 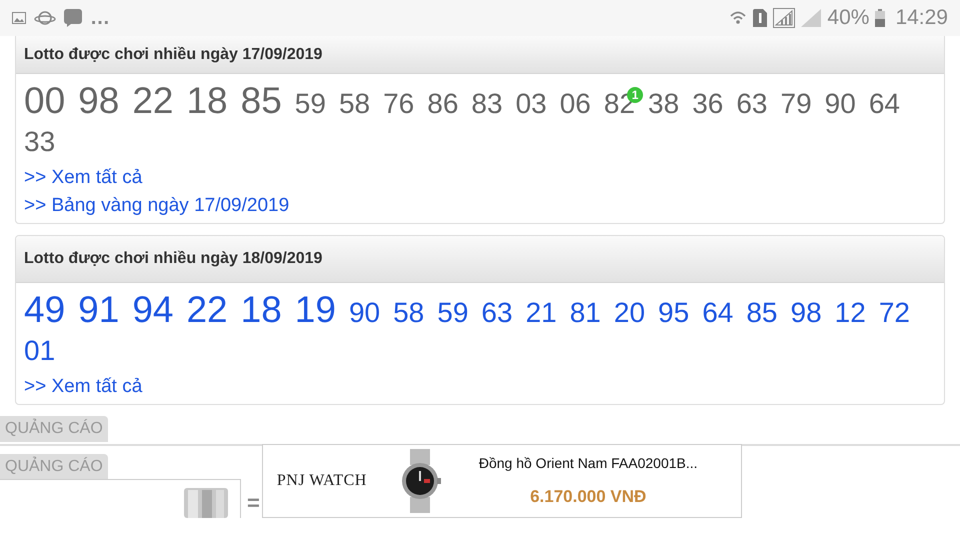 What do you see at coordinates (708, 104) in the screenshot?
I see `lotto-number: 36` at bounding box center [708, 104].